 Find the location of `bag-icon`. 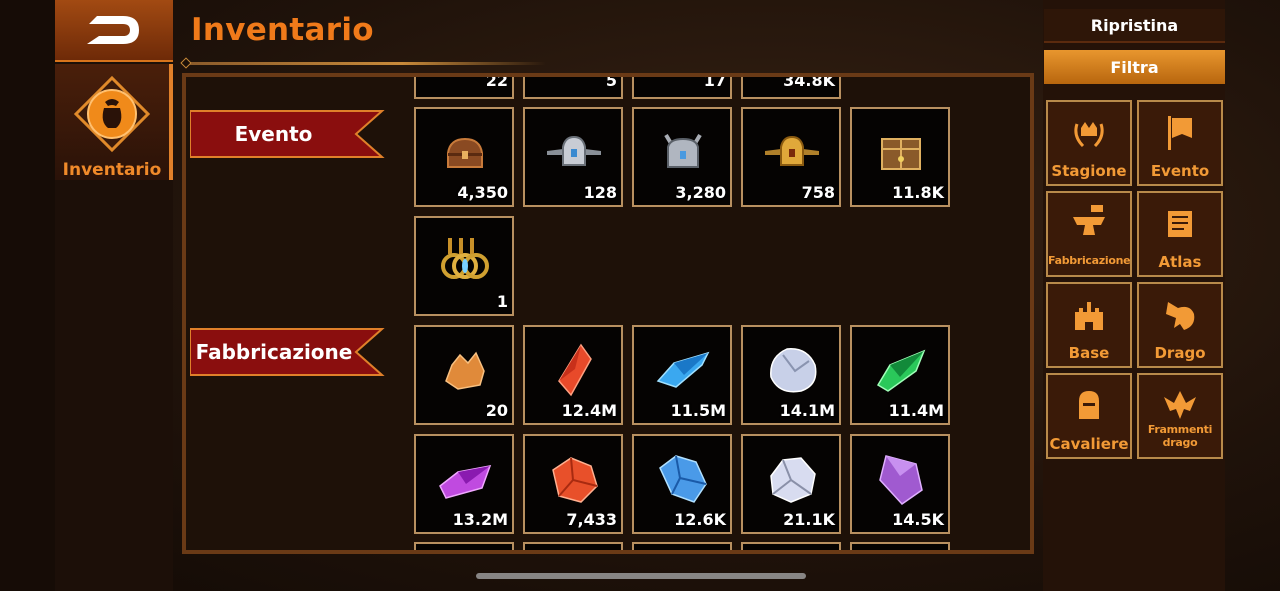

bag-icon is located at coordinates (112, 116).